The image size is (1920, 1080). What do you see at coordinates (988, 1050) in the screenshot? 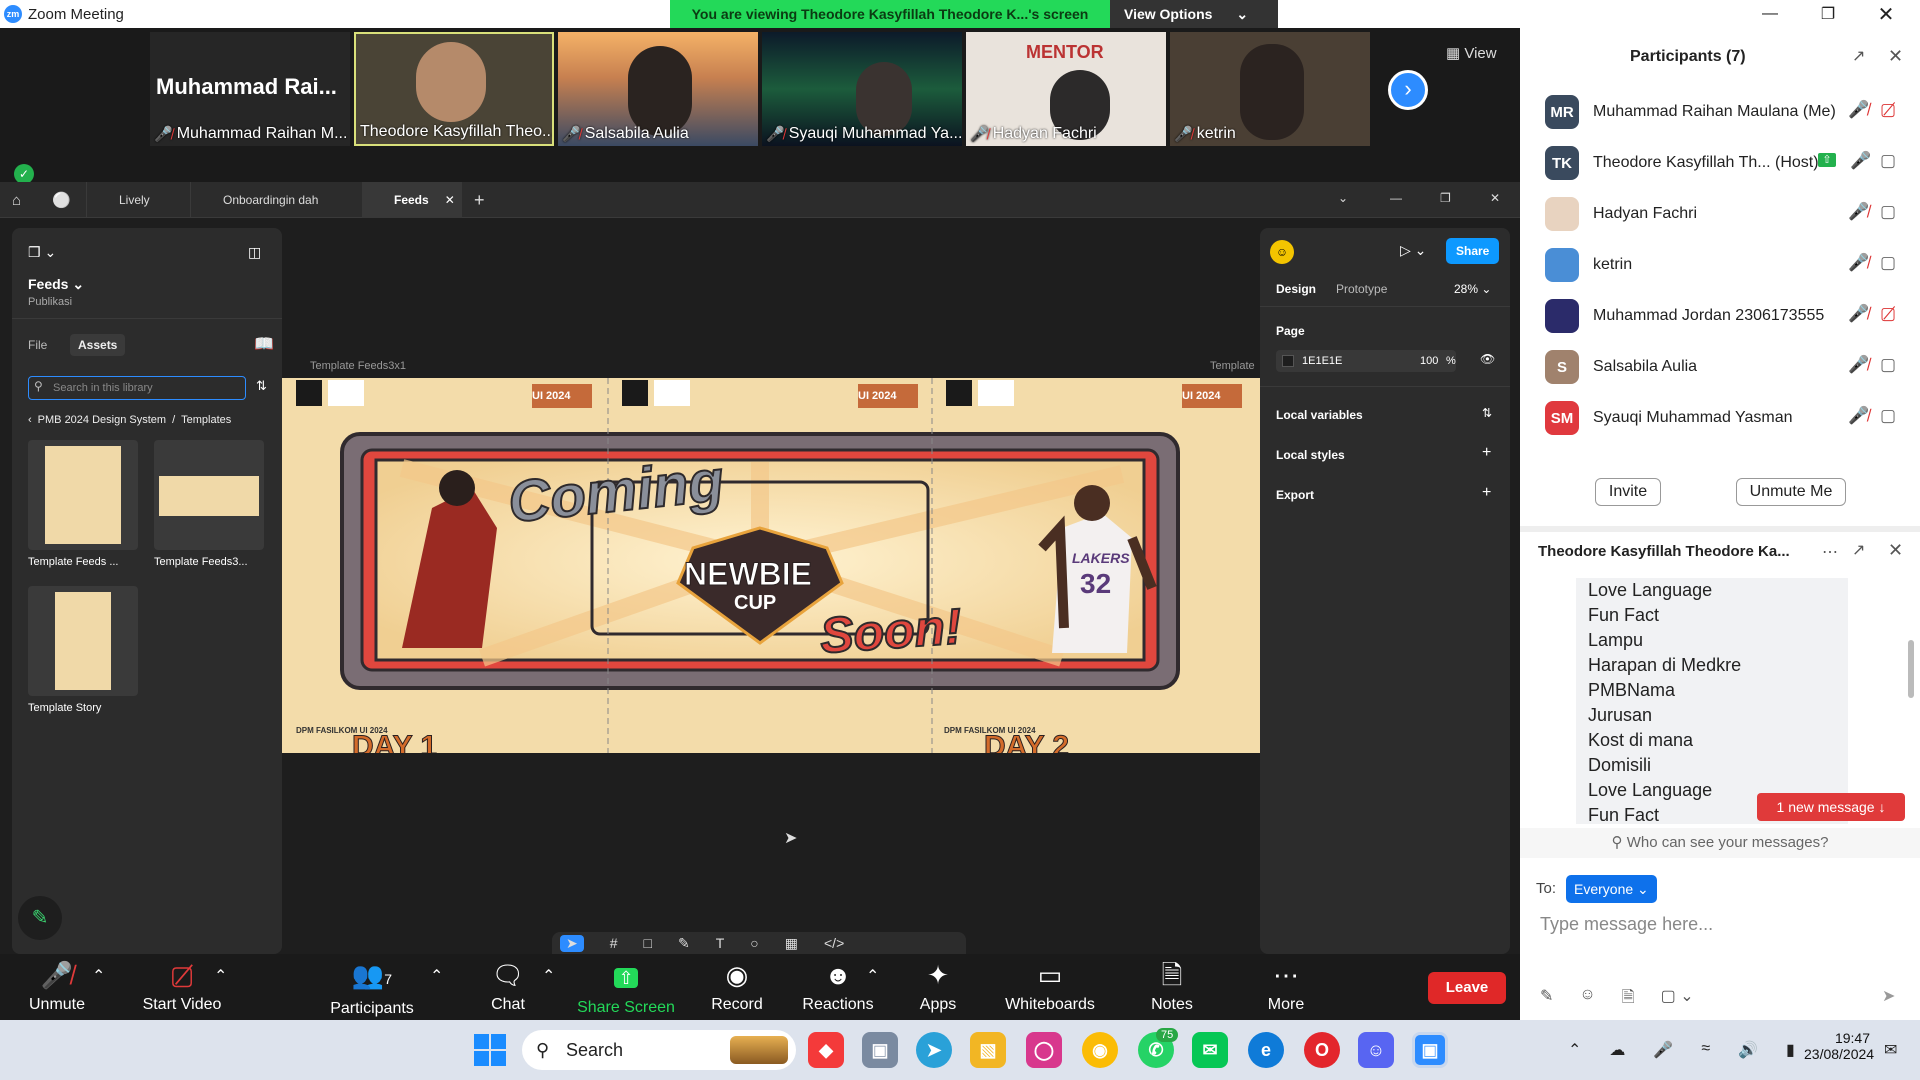
I see `file-explorer-icon: ▧` at bounding box center [988, 1050].